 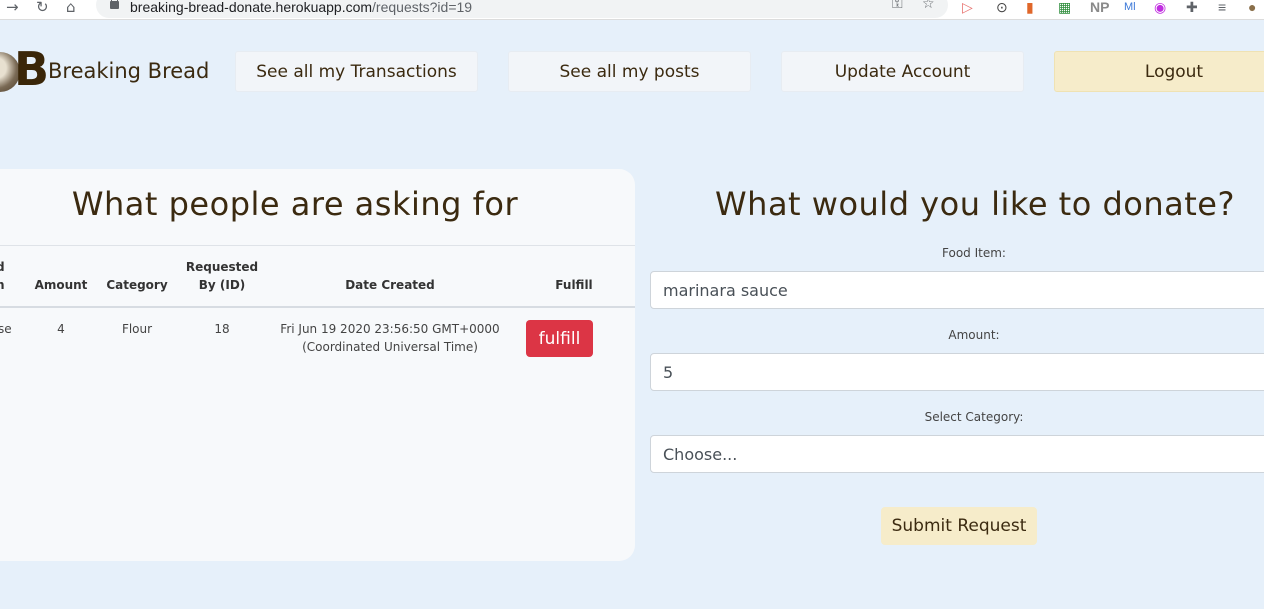 What do you see at coordinates (957, 290) in the screenshot?
I see `food-item-input: marinara sauce` at bounding box center [957, 290].